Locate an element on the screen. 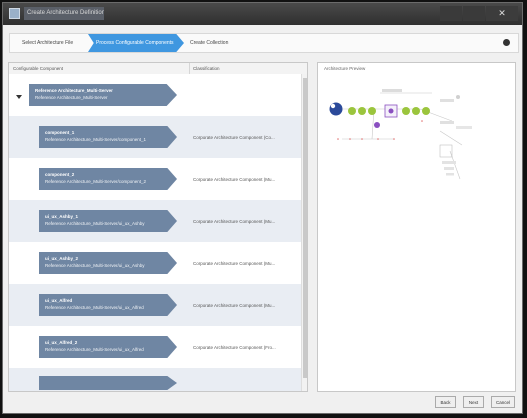 The width and height of the screenshot is (527, 418). component-name: component_2 is located at coordinates (60, 174).